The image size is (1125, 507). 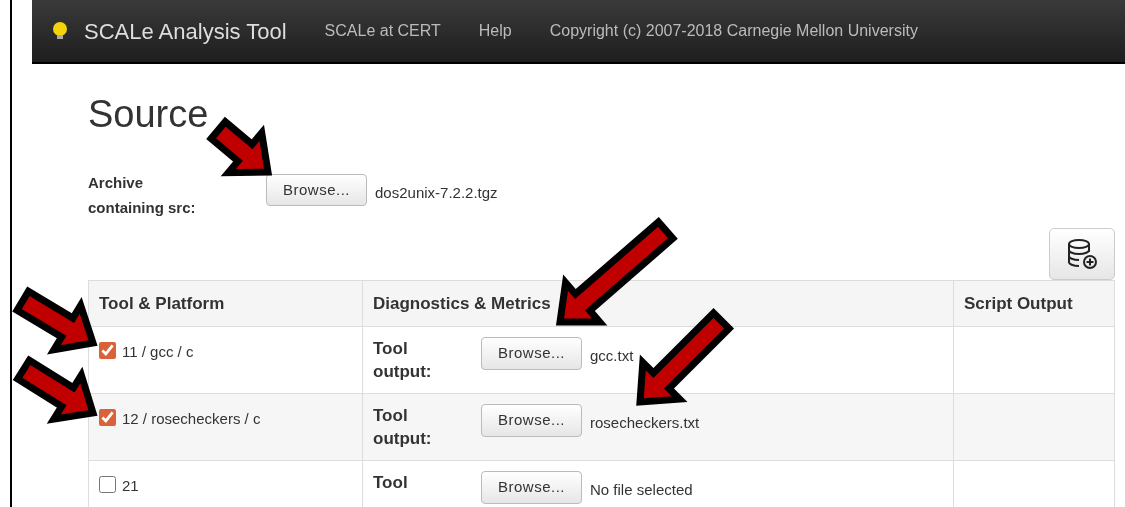 I want to click on file-name: No file selected, so click(x=641, y=490).